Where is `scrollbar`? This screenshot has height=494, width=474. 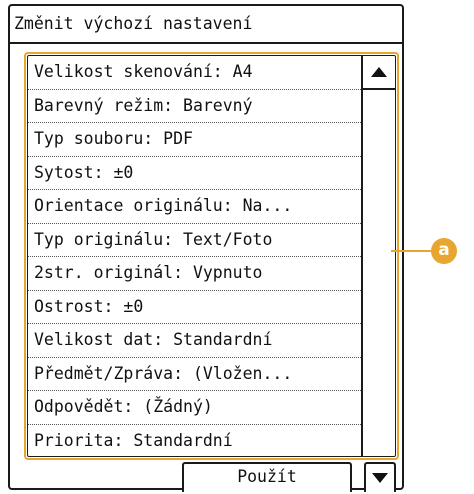
scrollbar is located at coordinates (378, 256).